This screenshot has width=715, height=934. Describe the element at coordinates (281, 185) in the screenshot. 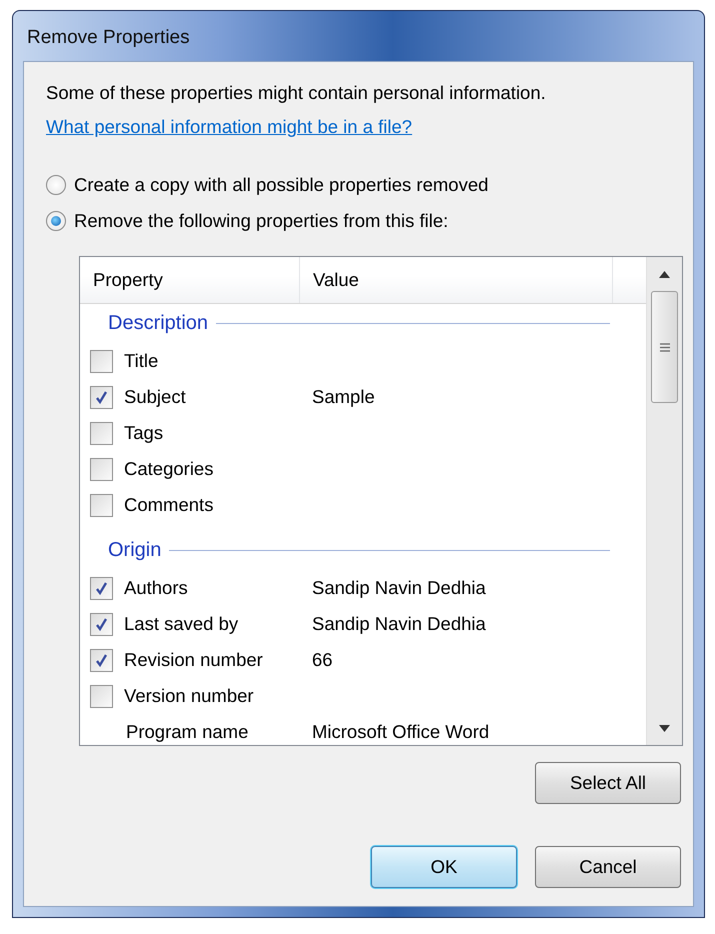

I see `radio-label: Create a copy with all possible properties removed` at that location.